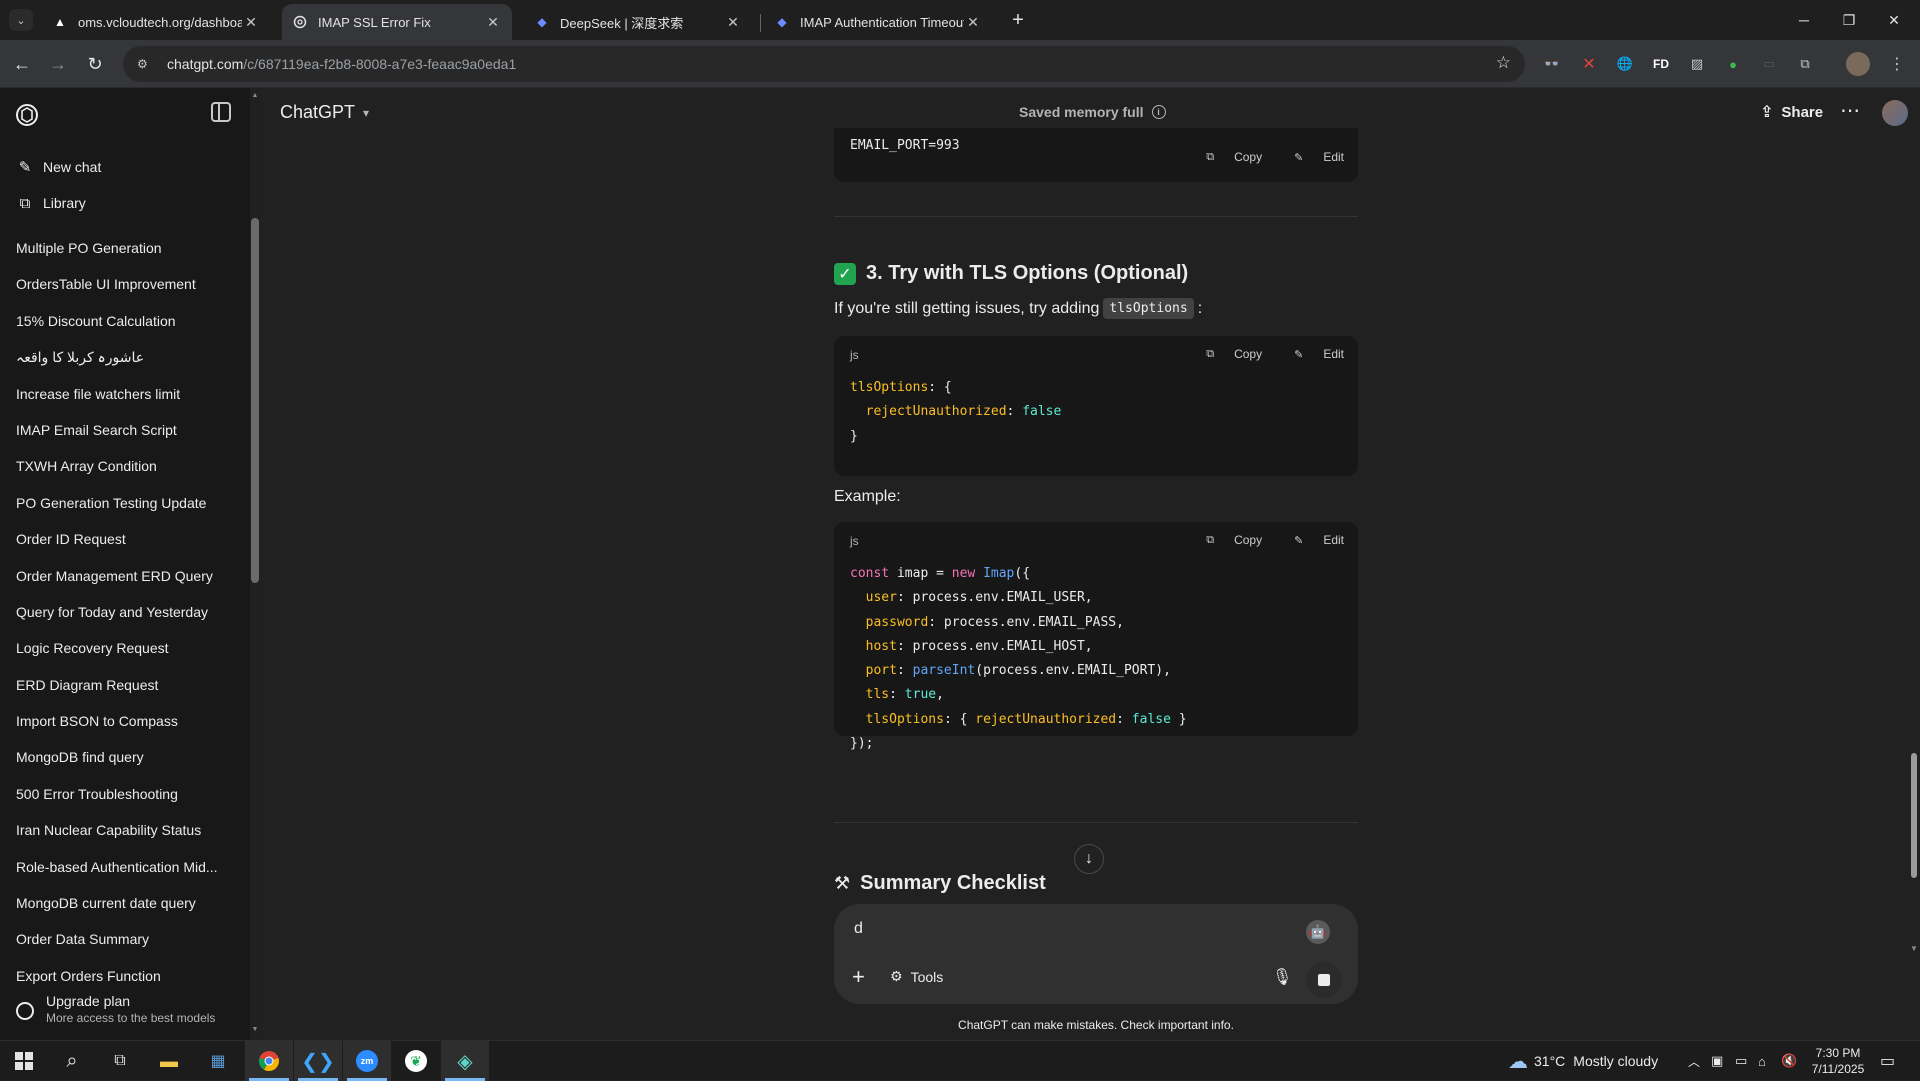 The image size is (1920, 1081). Describe the element at coordinates (858, 977) in the screenshot. I see `attach-plus-icon: +` at that location.